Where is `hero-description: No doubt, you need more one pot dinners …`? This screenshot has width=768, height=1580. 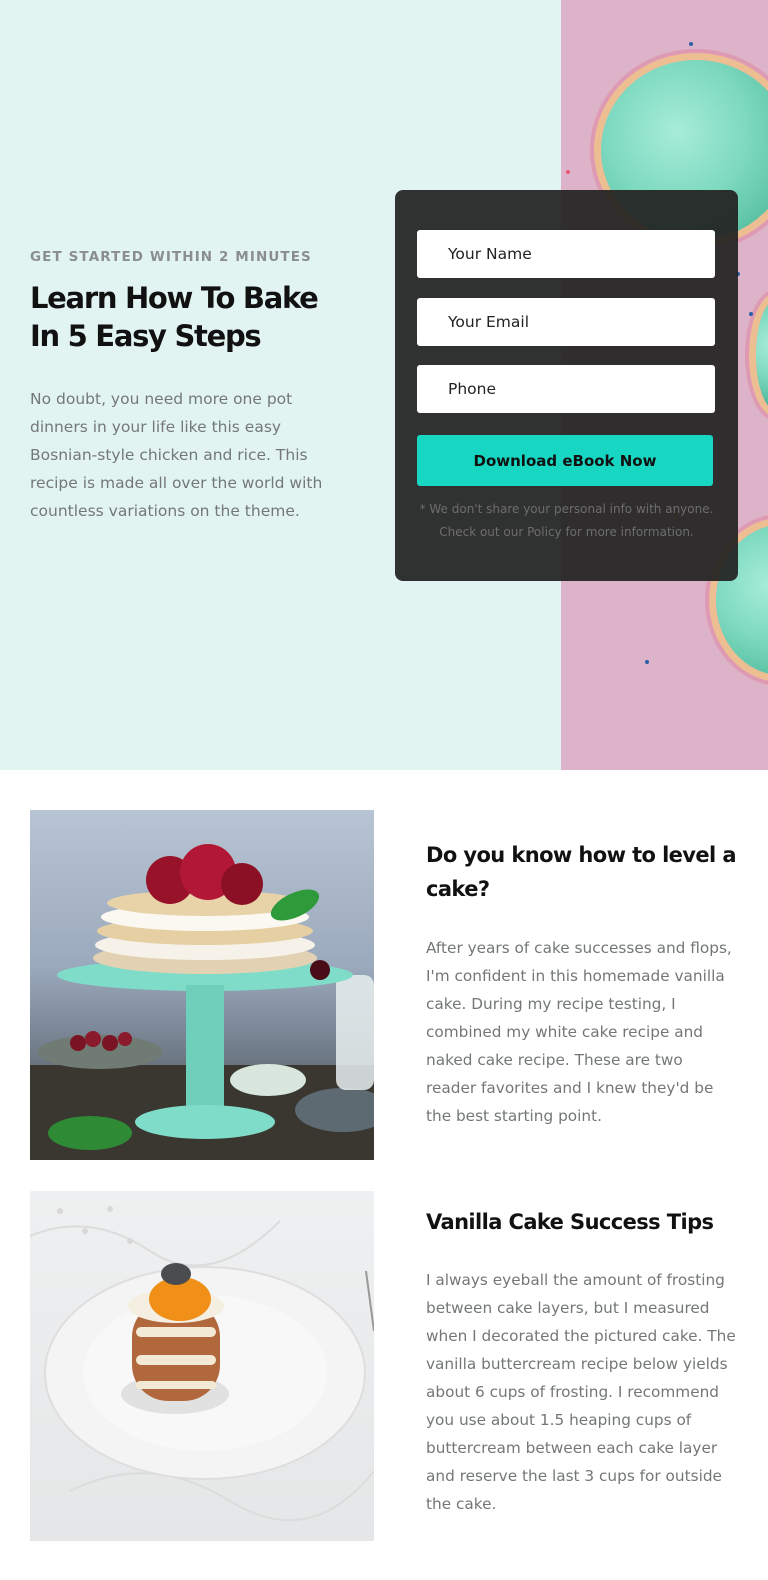 hero-description: No doubt, you need more one pot dinners … is located at coordinates (176, 455).